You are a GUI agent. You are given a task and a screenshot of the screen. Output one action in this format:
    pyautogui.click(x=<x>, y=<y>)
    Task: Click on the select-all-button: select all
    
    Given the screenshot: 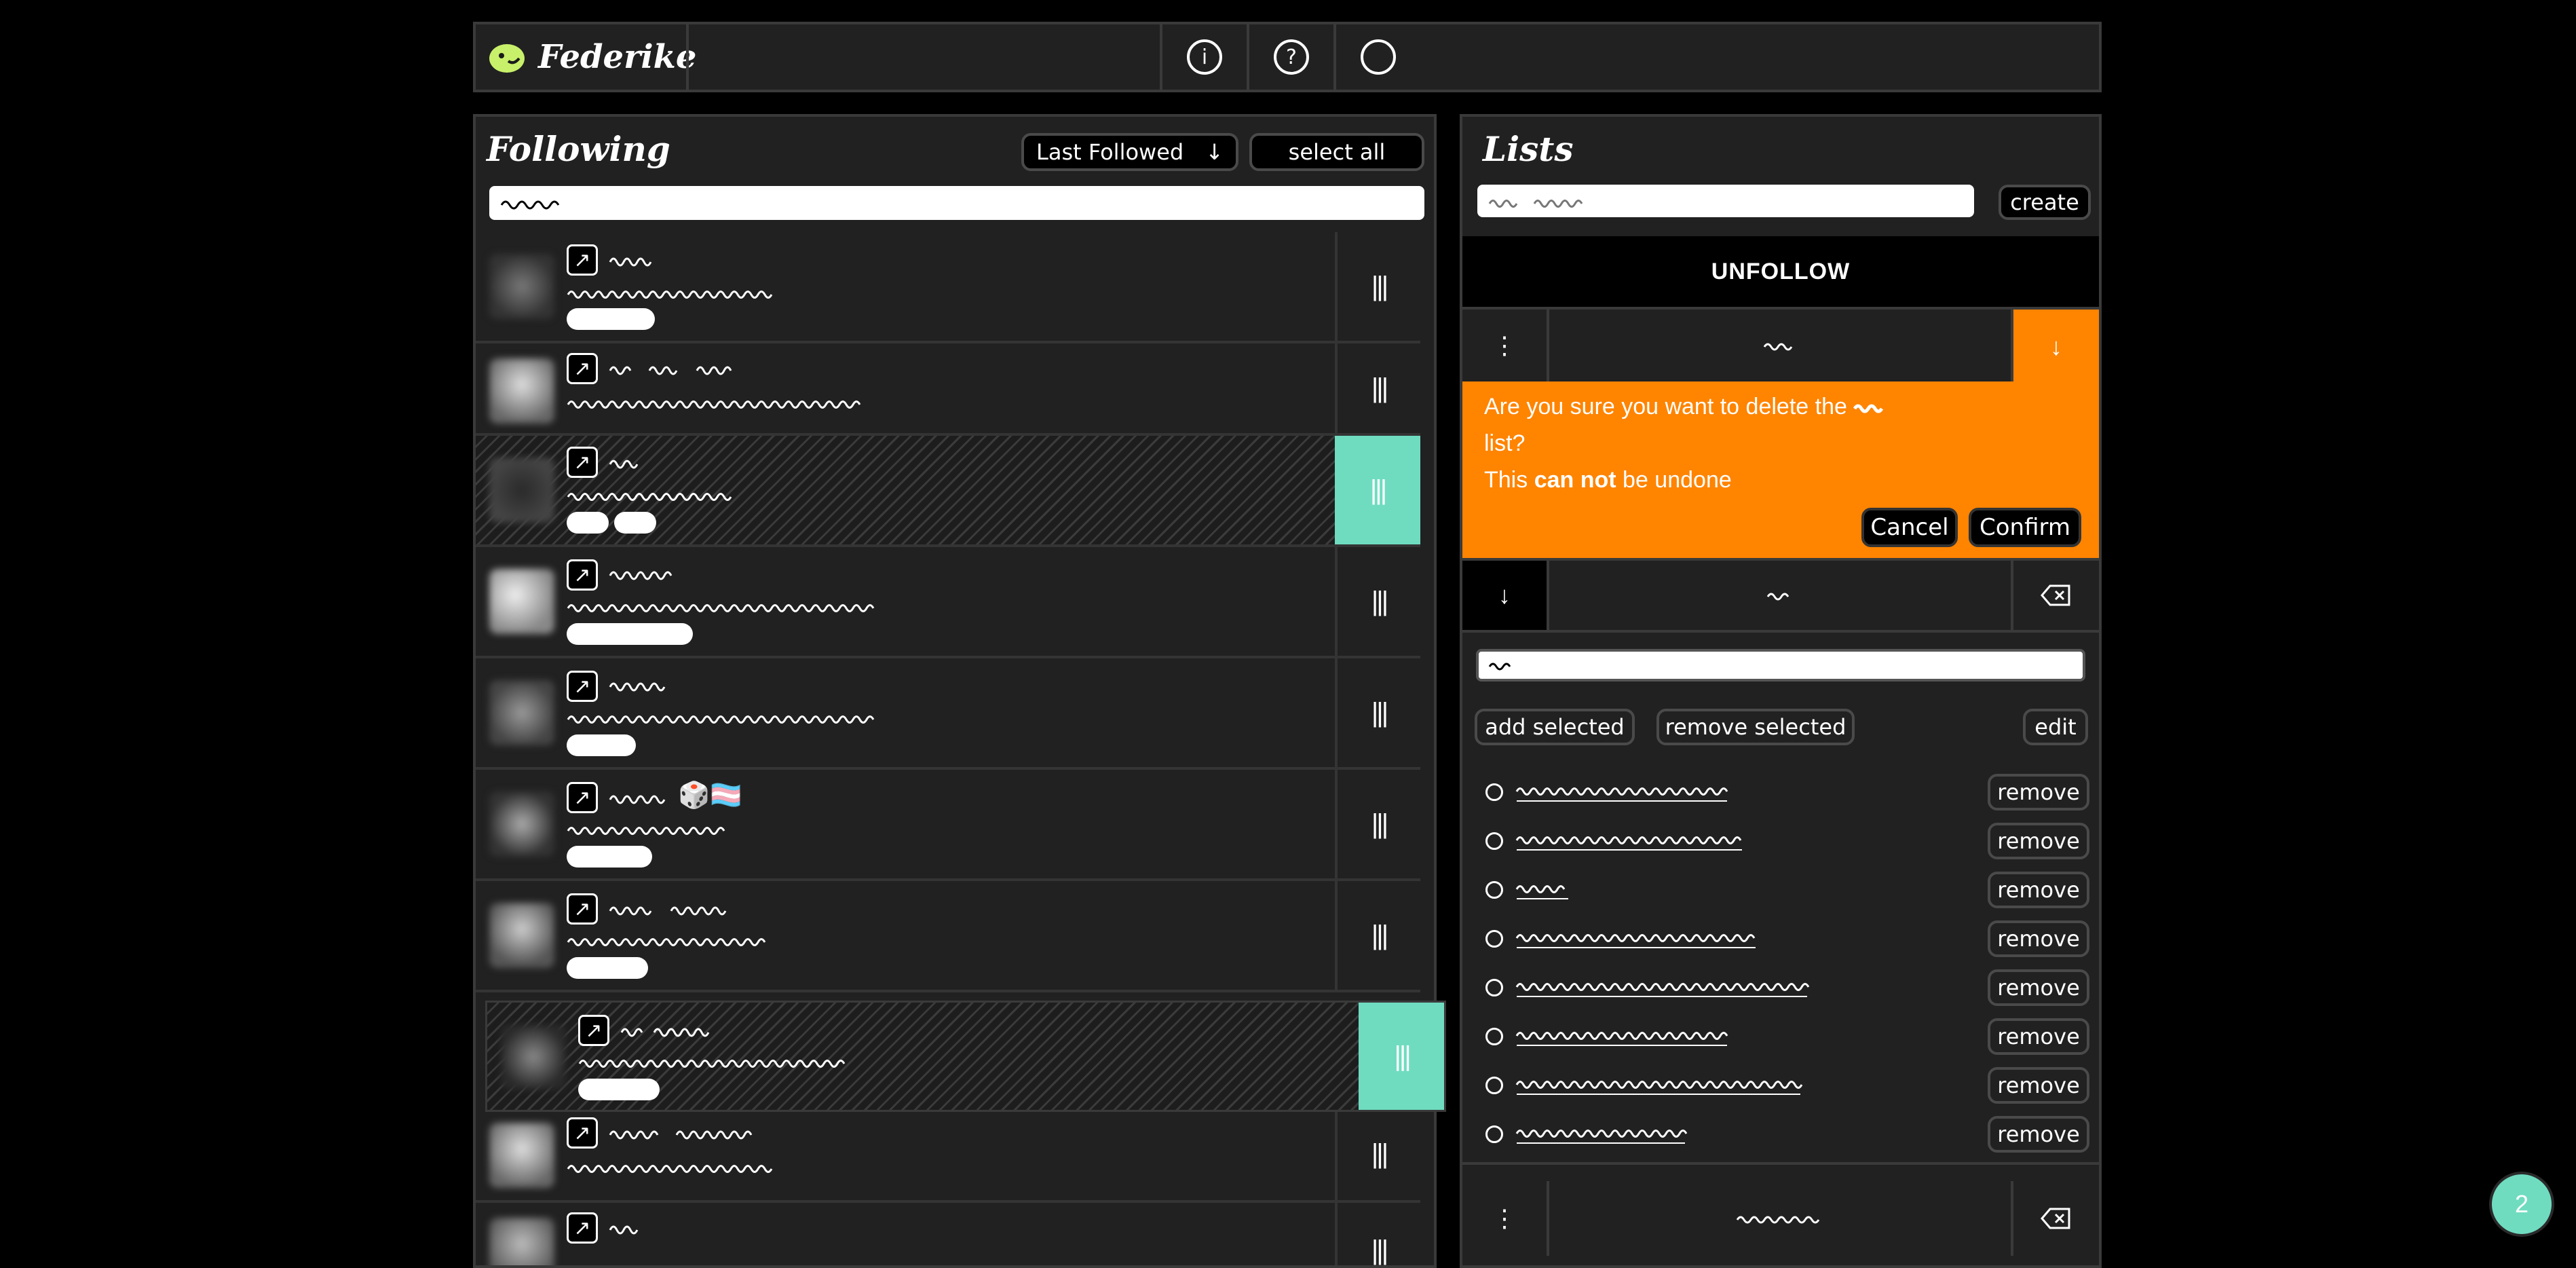 What is the action you would take?
    pyautogui.click(x=1336, y=152)
    